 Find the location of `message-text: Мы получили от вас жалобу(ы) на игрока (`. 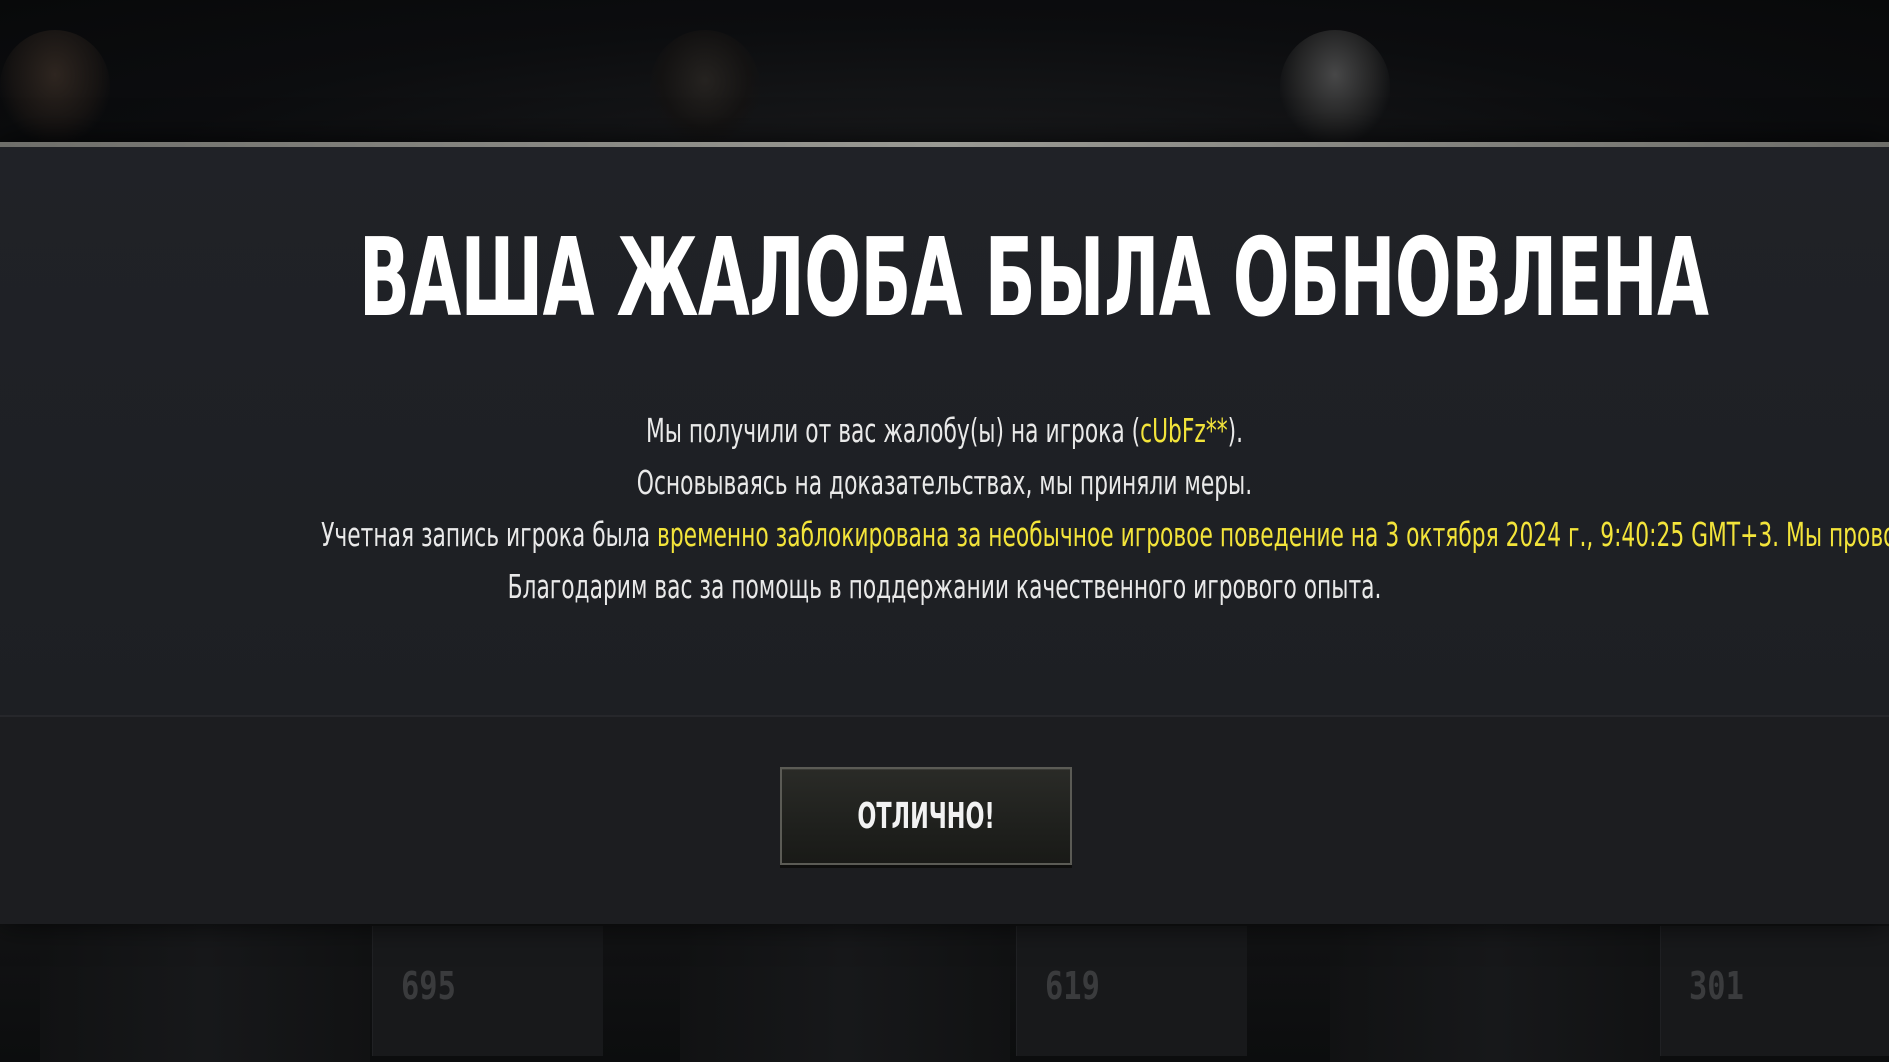

message-text: Мы получили от вас жалобу(ы) на игрока ( is located at coordinates (893, 430).